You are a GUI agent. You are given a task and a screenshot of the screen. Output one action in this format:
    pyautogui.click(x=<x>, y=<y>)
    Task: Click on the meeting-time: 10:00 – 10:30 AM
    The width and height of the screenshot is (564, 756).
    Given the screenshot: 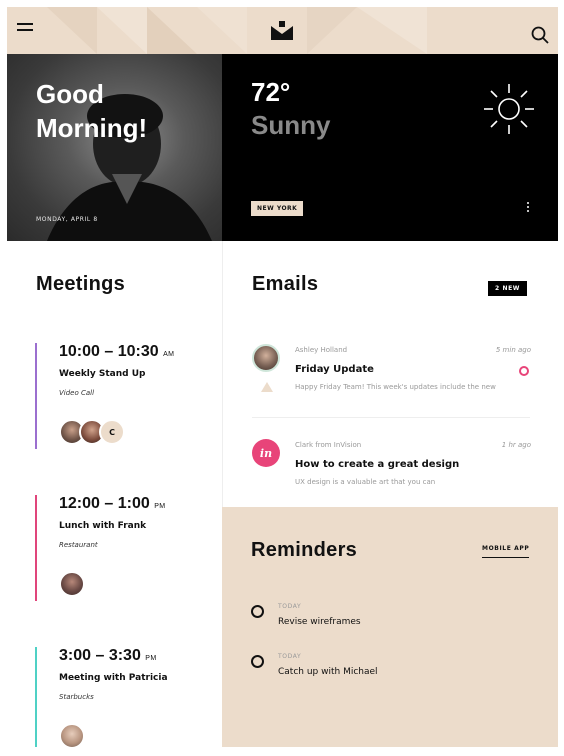 What is the action you would take?
    pyautogui.click(x=117, y=351)
    